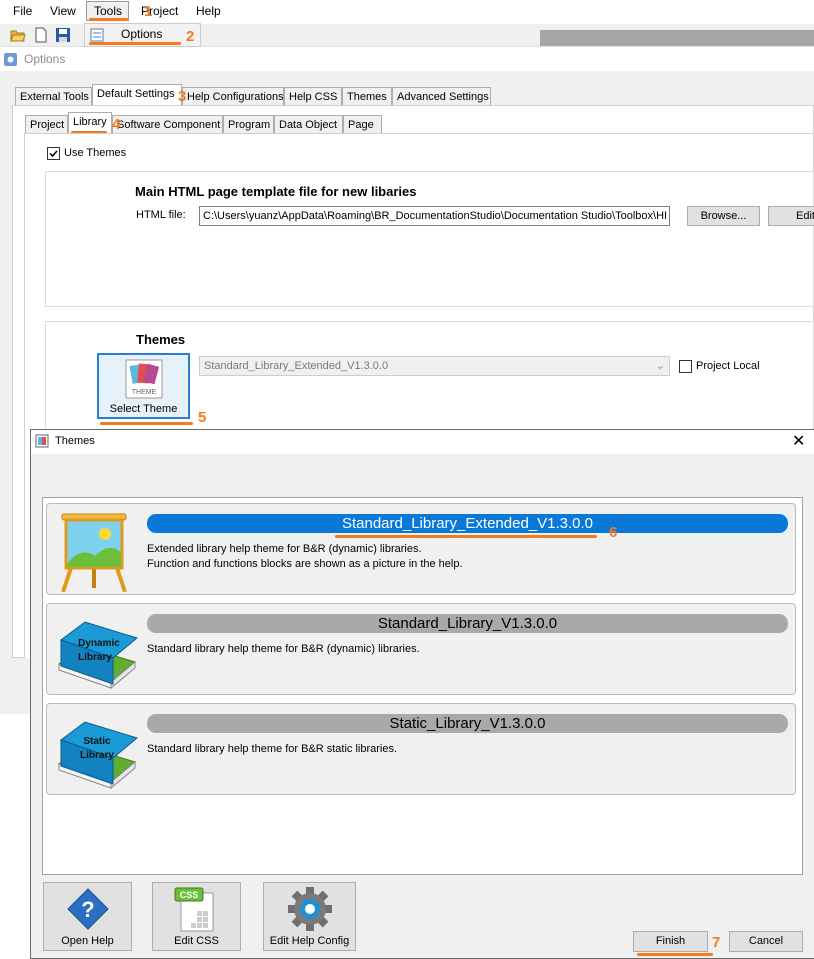 This screenshot has width=814, height=959. Describe the element at coordinates (108, 11) in the screenshot. I see `menu-tools: Tools` at that location.